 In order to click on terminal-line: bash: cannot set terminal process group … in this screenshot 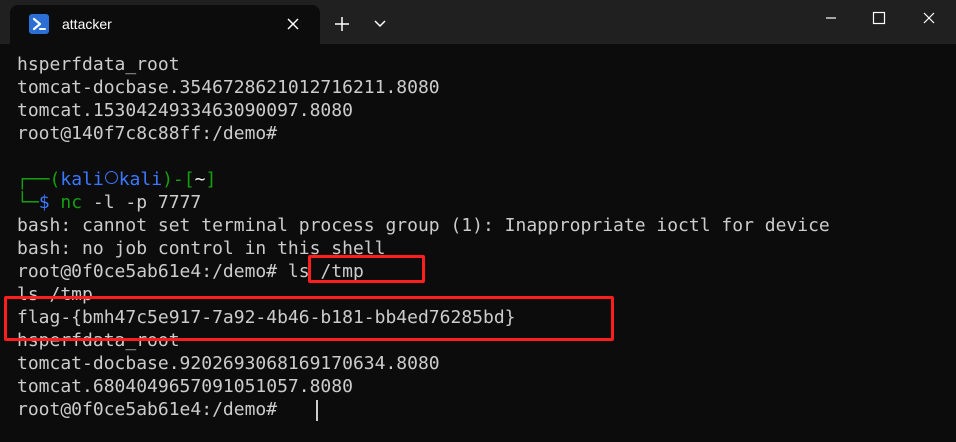, I will do `click(423, 225)`.